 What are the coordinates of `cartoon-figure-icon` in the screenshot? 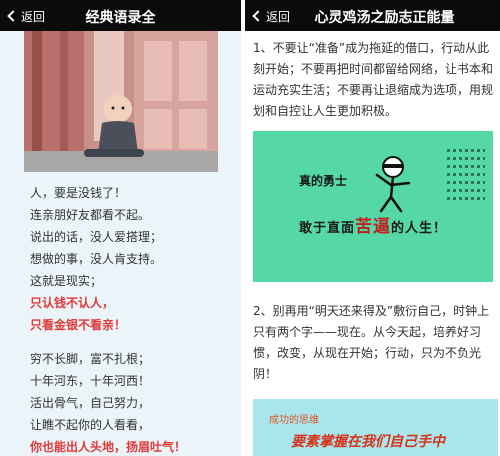 It's located at (393, 184).